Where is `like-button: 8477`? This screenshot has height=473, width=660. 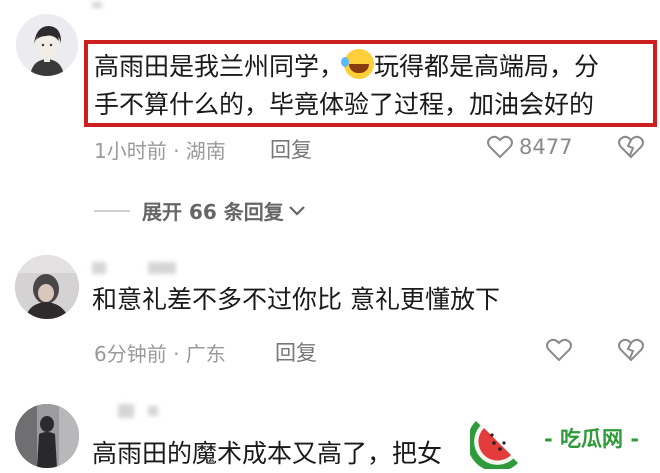 like-button: 8477 is located at coordinates (529, 147).